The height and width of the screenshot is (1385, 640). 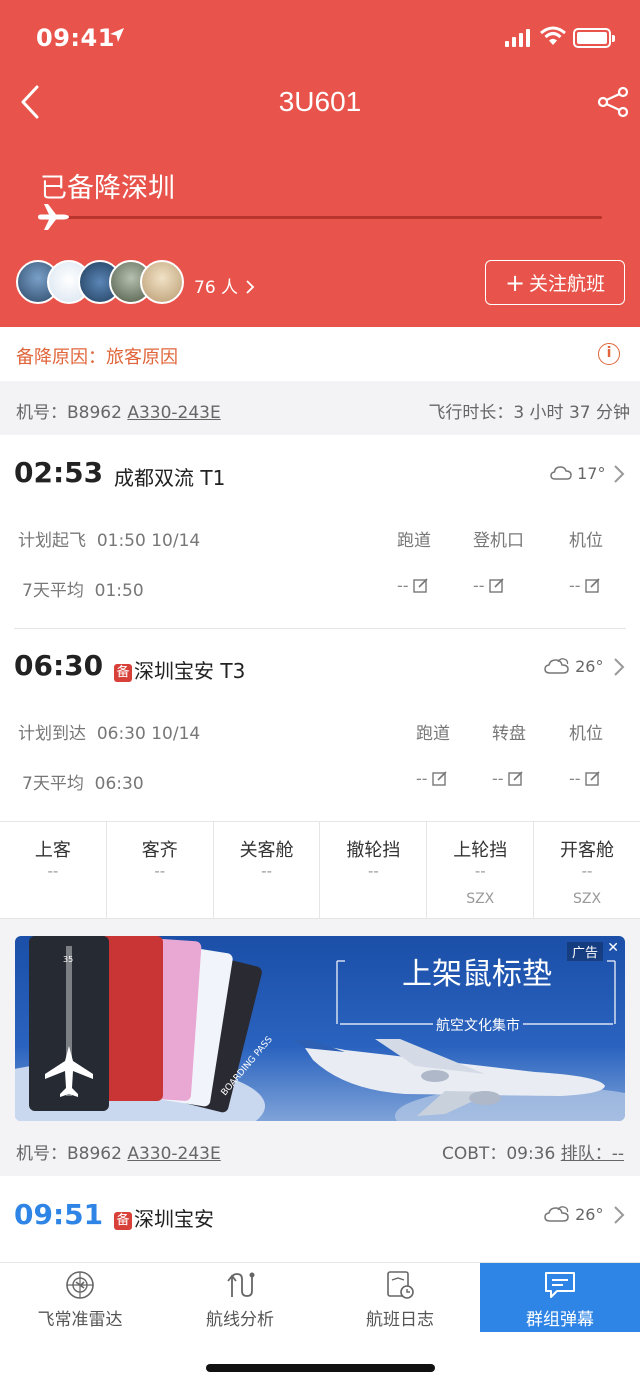 What do you see at coordinates (414, 541) in the screenshot?
I see `dep-runway-header: 跑道` at bounding box center [414, 541].